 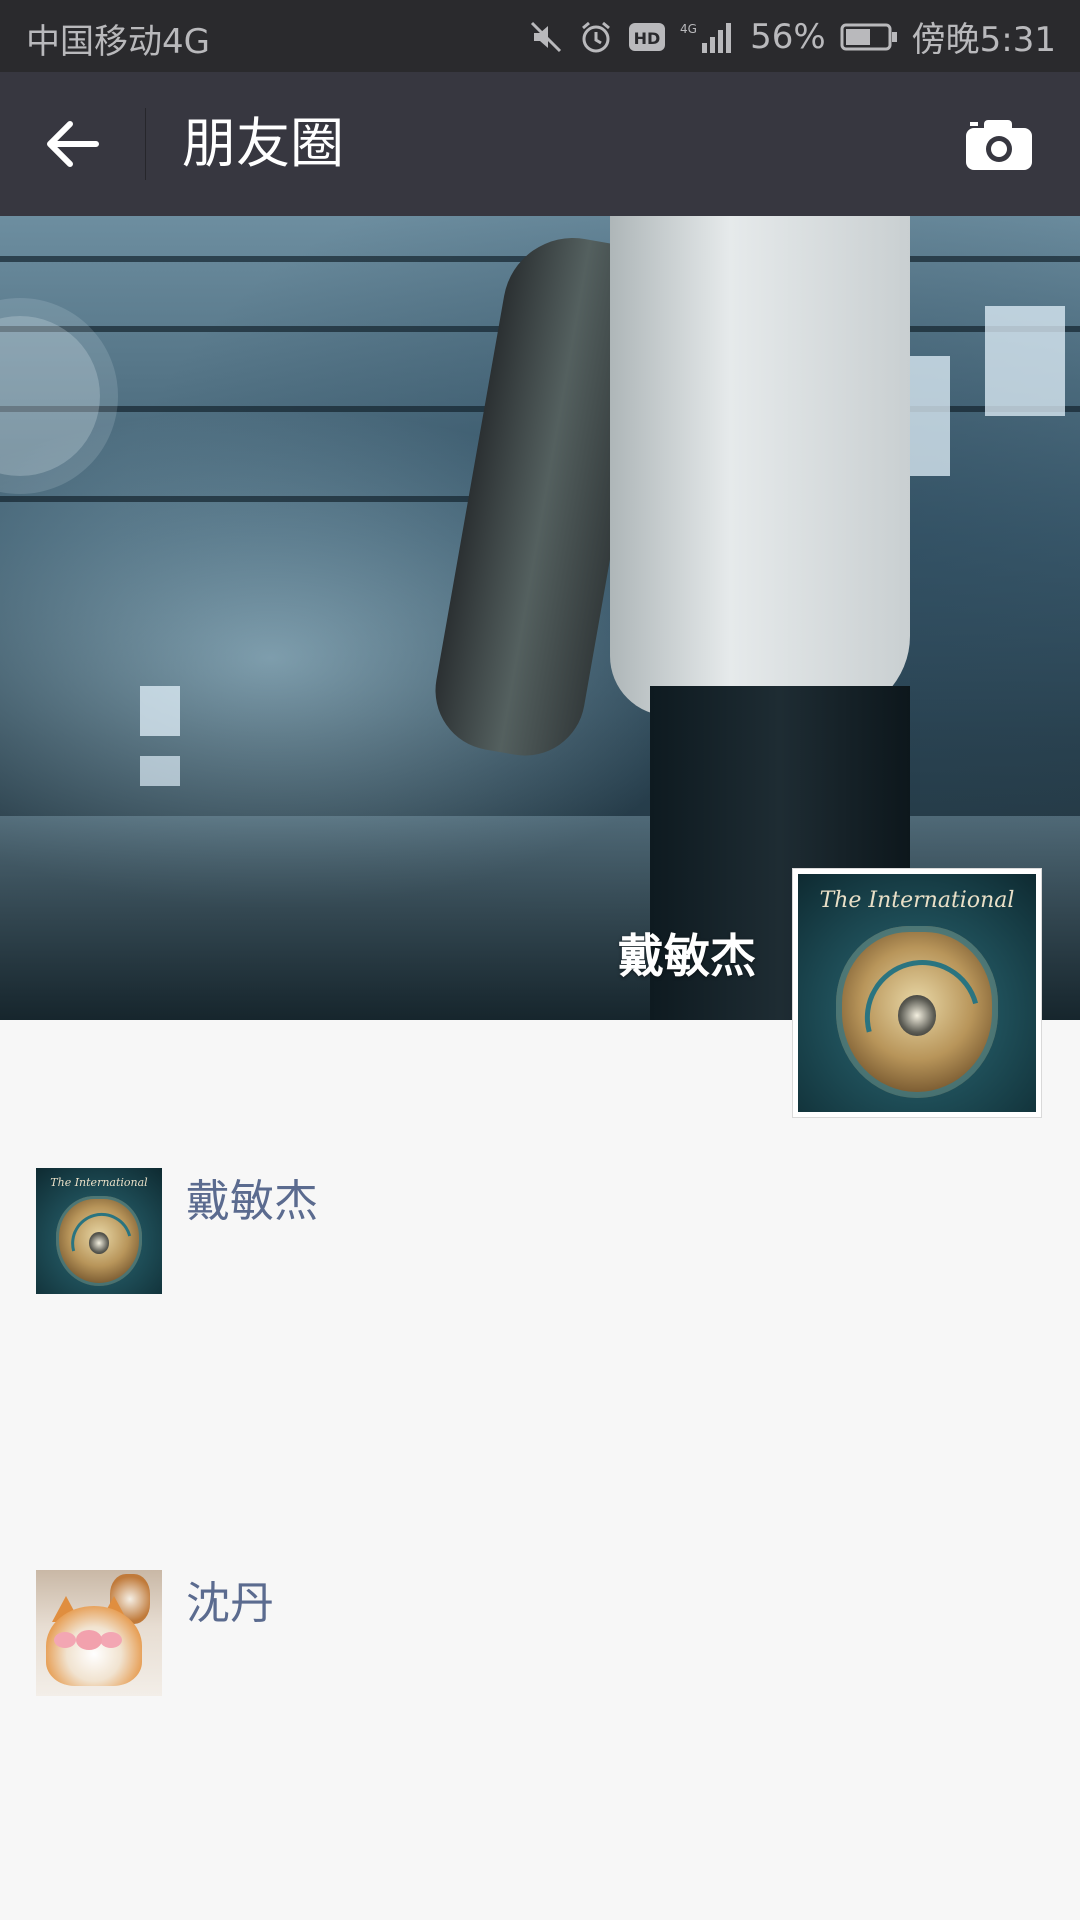 I want to click on svg-text: HD, so click(x=647, y=38).